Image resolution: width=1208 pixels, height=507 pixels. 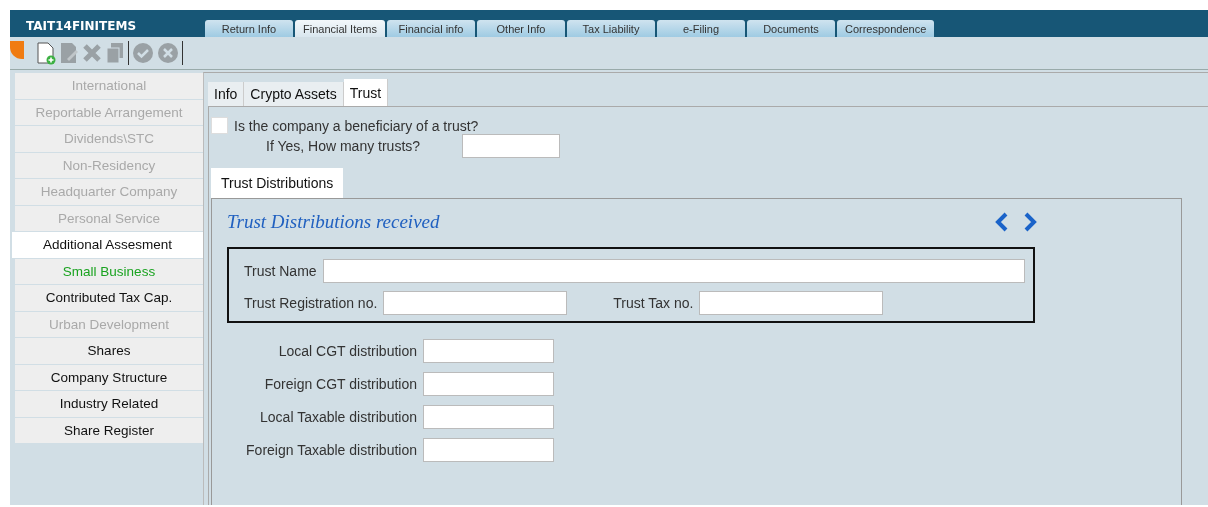 What do you see at coordinates (219, 125) in the screenshot?
I see `checkbox` at bounding box center [219, 125].